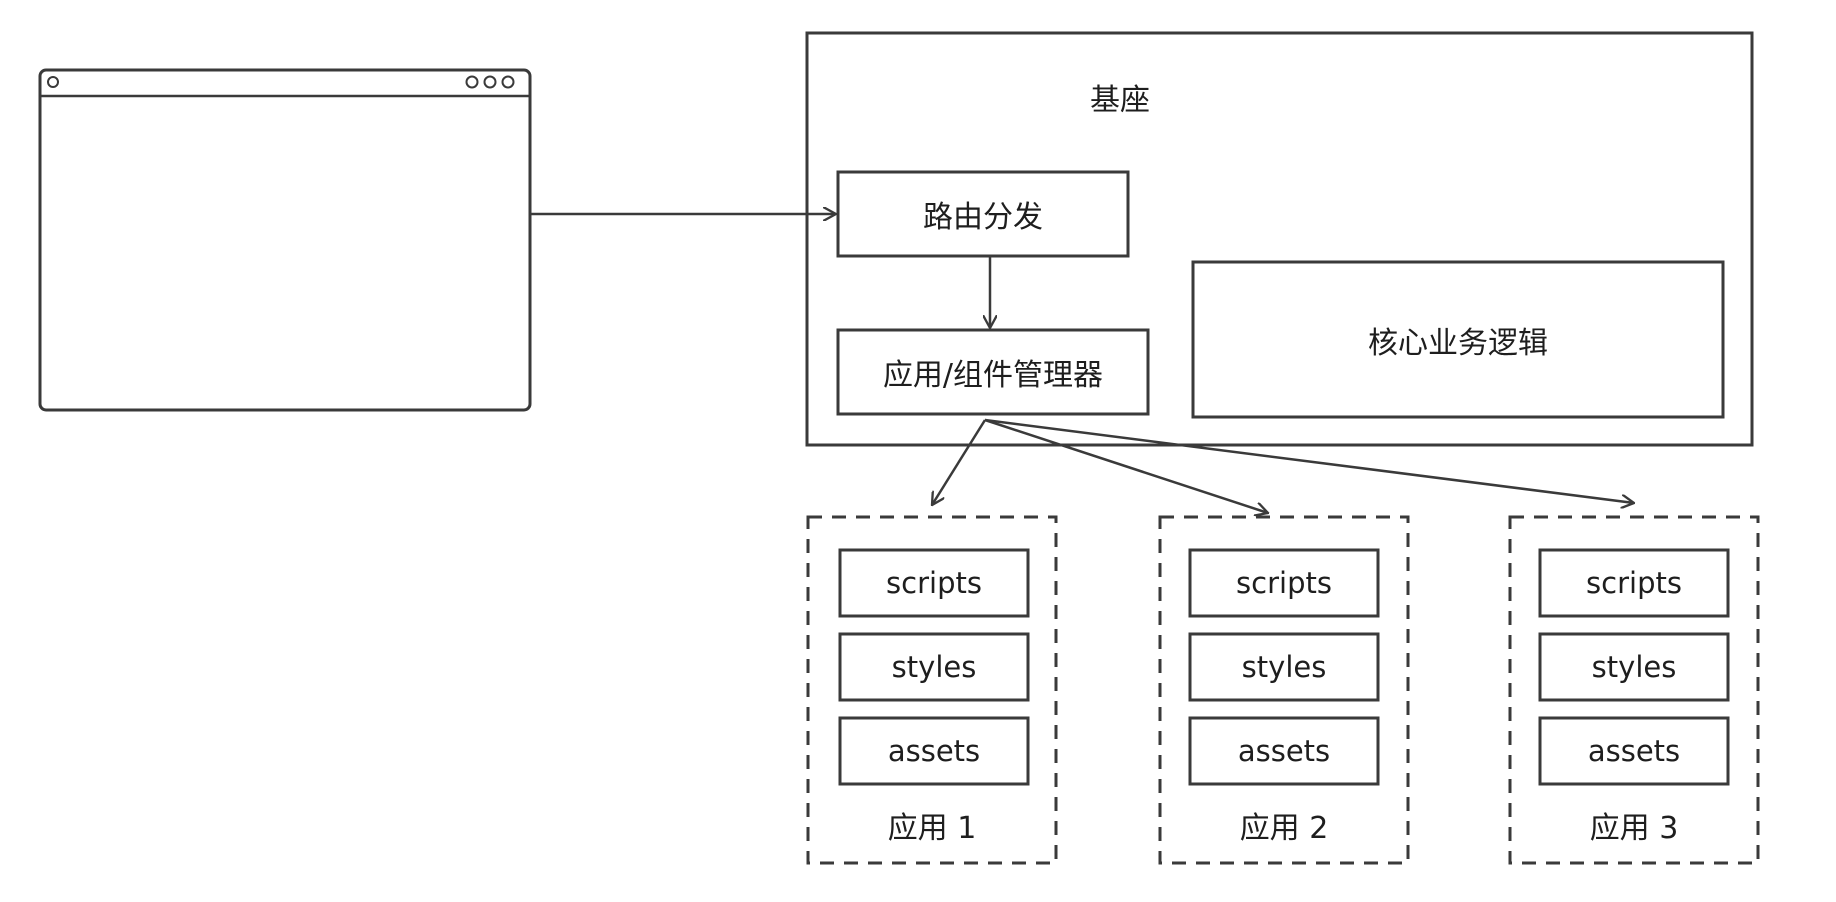  I want to click on app-3-styles-label: styles, so click(1634, 667).